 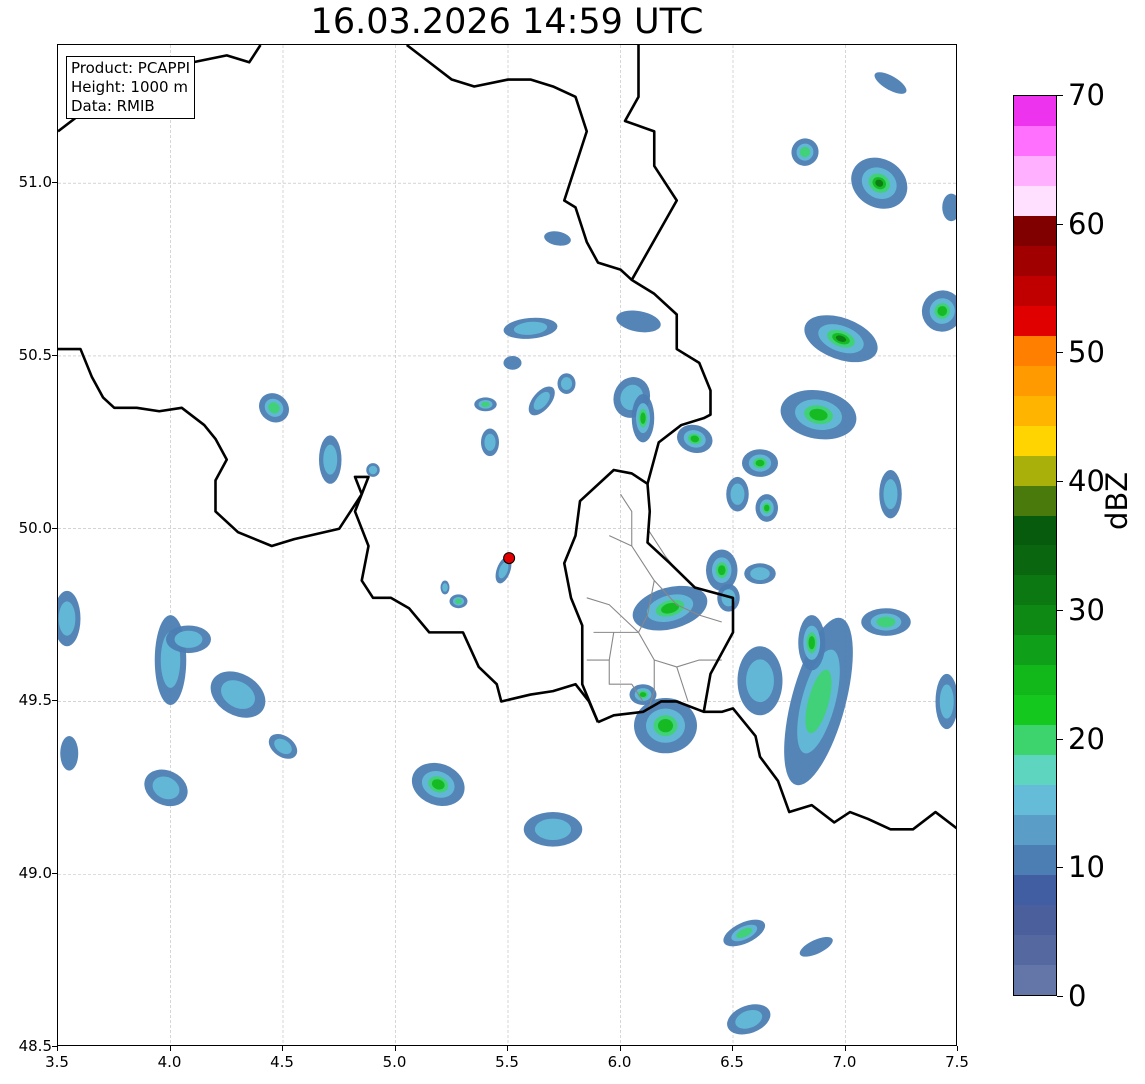 What do you see at coordinates (1077, 996) in the screenshot?
I see `colorbar-tick-label-0: 0` at bounding box center [1077, 996].